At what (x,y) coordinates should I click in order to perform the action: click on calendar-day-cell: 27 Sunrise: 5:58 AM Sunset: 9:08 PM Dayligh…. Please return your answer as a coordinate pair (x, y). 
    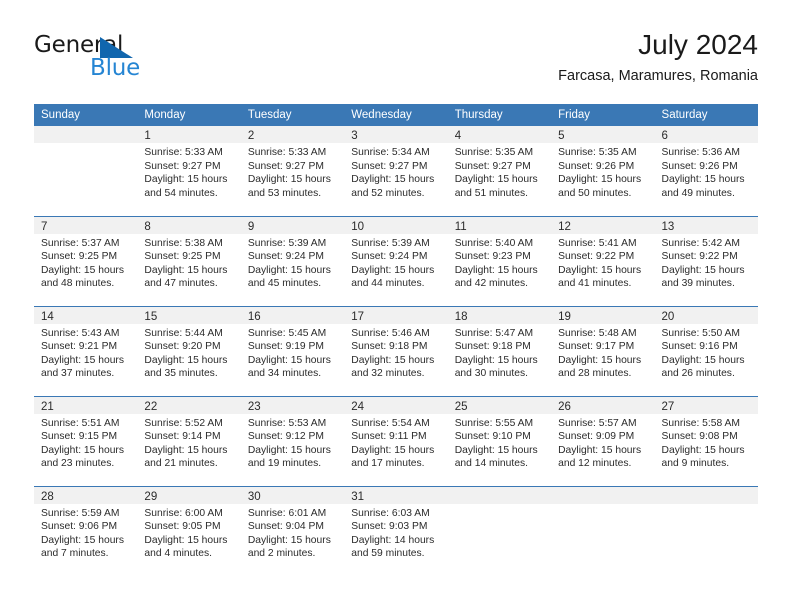
    Looking at the image, I should click on (706, 440).